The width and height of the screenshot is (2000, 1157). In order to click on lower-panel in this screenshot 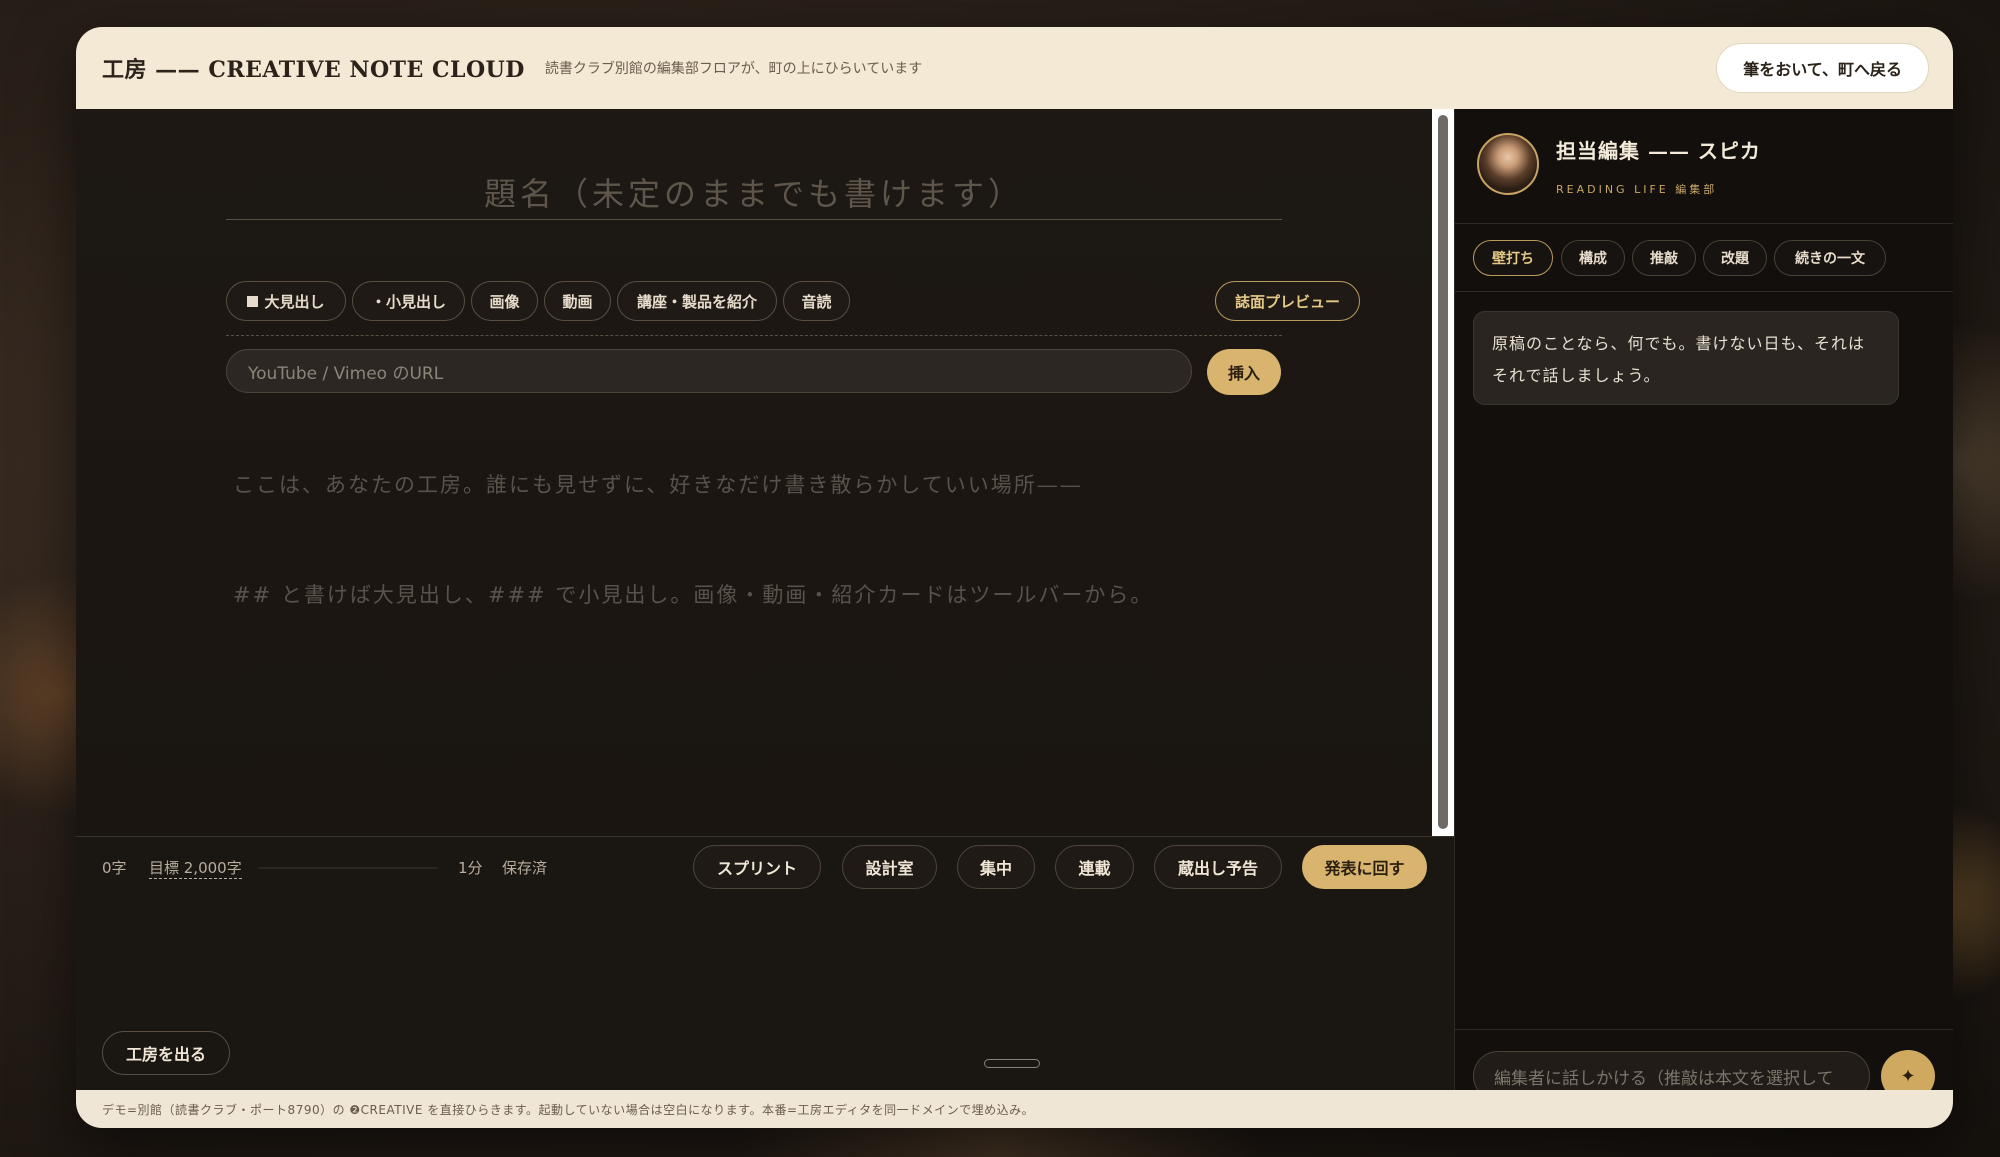, I will do `click(765, 999)`.